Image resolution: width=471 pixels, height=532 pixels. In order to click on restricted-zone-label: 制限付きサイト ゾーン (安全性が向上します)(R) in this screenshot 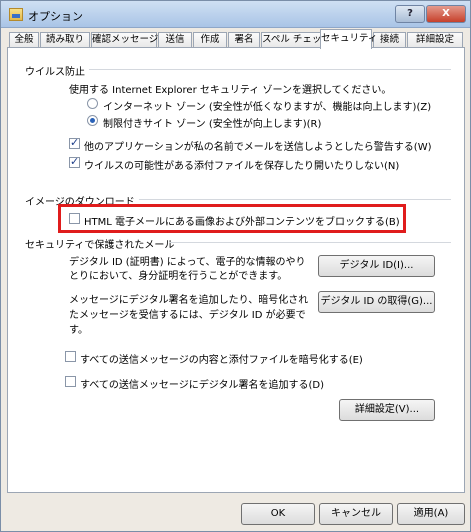, I will do `click(212, 122)`.